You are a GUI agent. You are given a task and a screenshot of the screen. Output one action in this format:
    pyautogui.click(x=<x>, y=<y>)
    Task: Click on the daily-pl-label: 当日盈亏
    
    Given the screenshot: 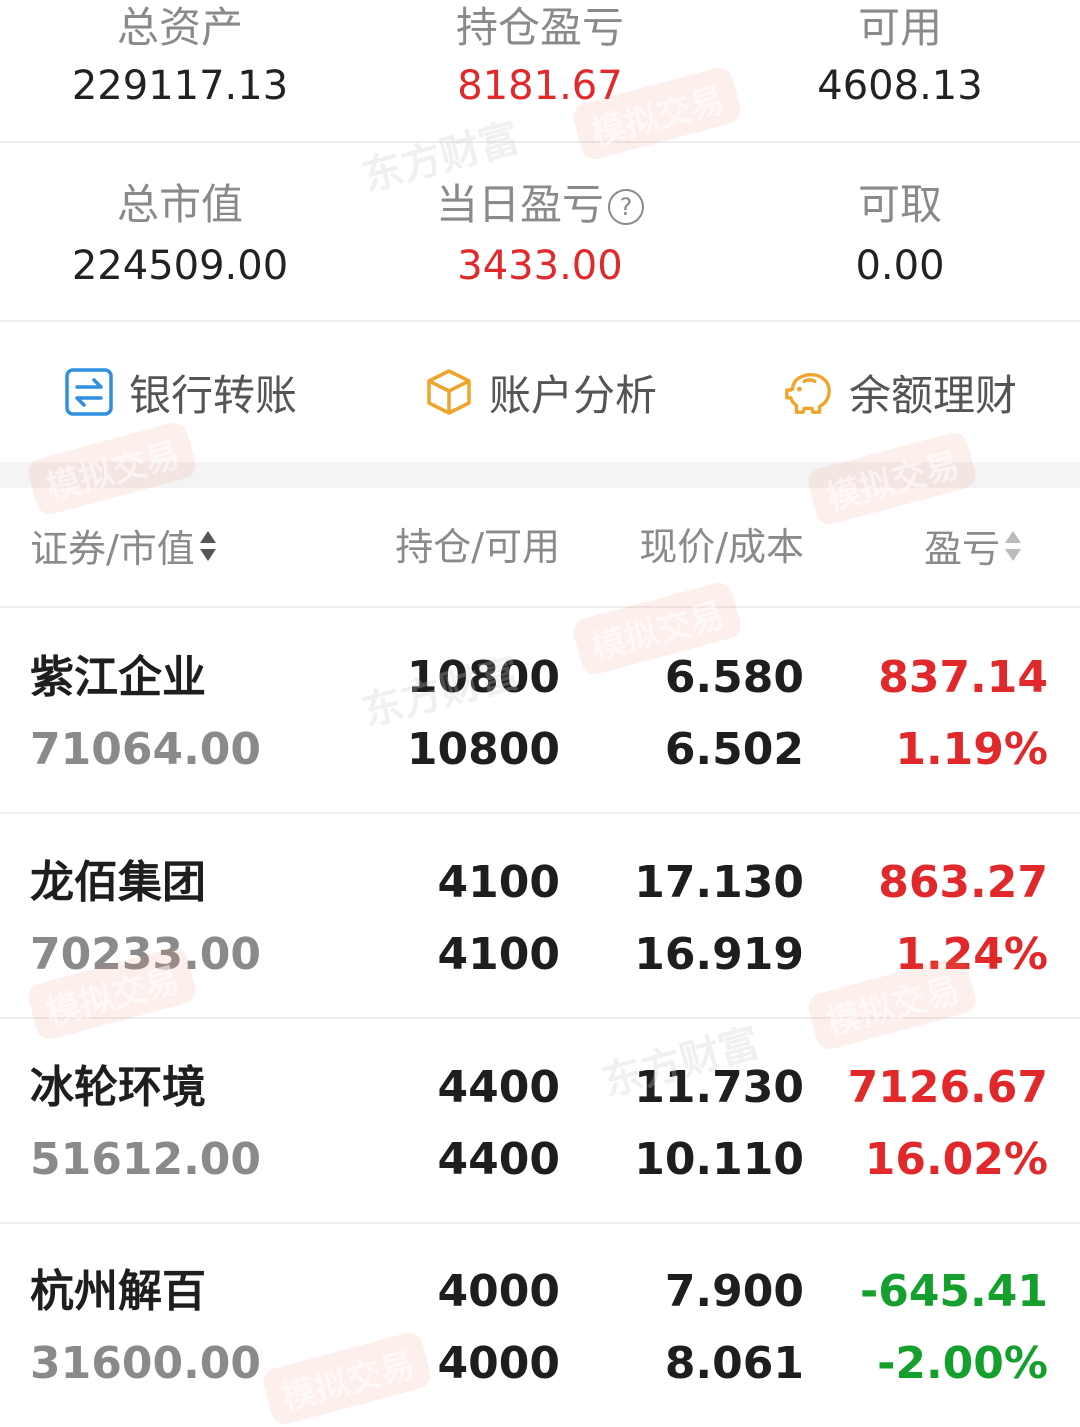 What is the action you would take?
    pyautogui.click(x=519, y=204)
    